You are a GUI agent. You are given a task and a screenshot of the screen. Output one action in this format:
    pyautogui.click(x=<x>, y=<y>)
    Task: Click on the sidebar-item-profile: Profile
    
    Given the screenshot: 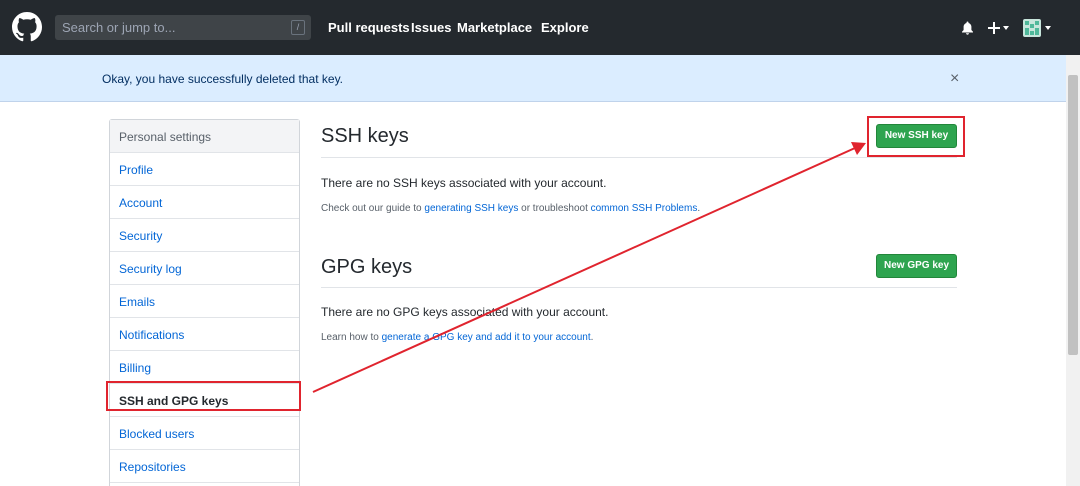 What is the action you would take?
    pyautogui.click(x=204, y=169)
    